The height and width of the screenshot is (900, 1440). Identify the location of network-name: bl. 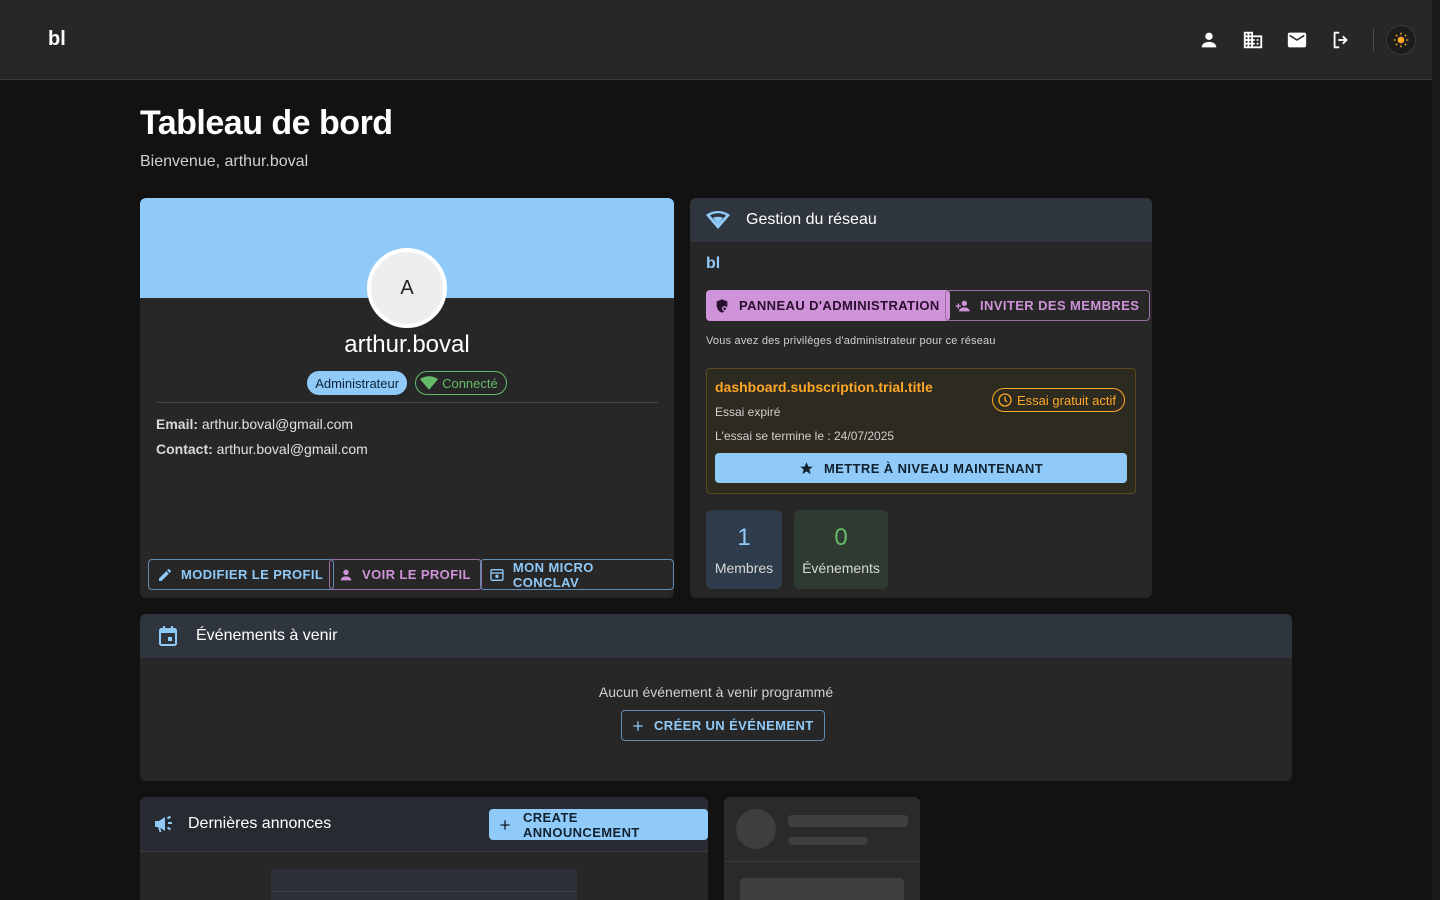
(713, 263).